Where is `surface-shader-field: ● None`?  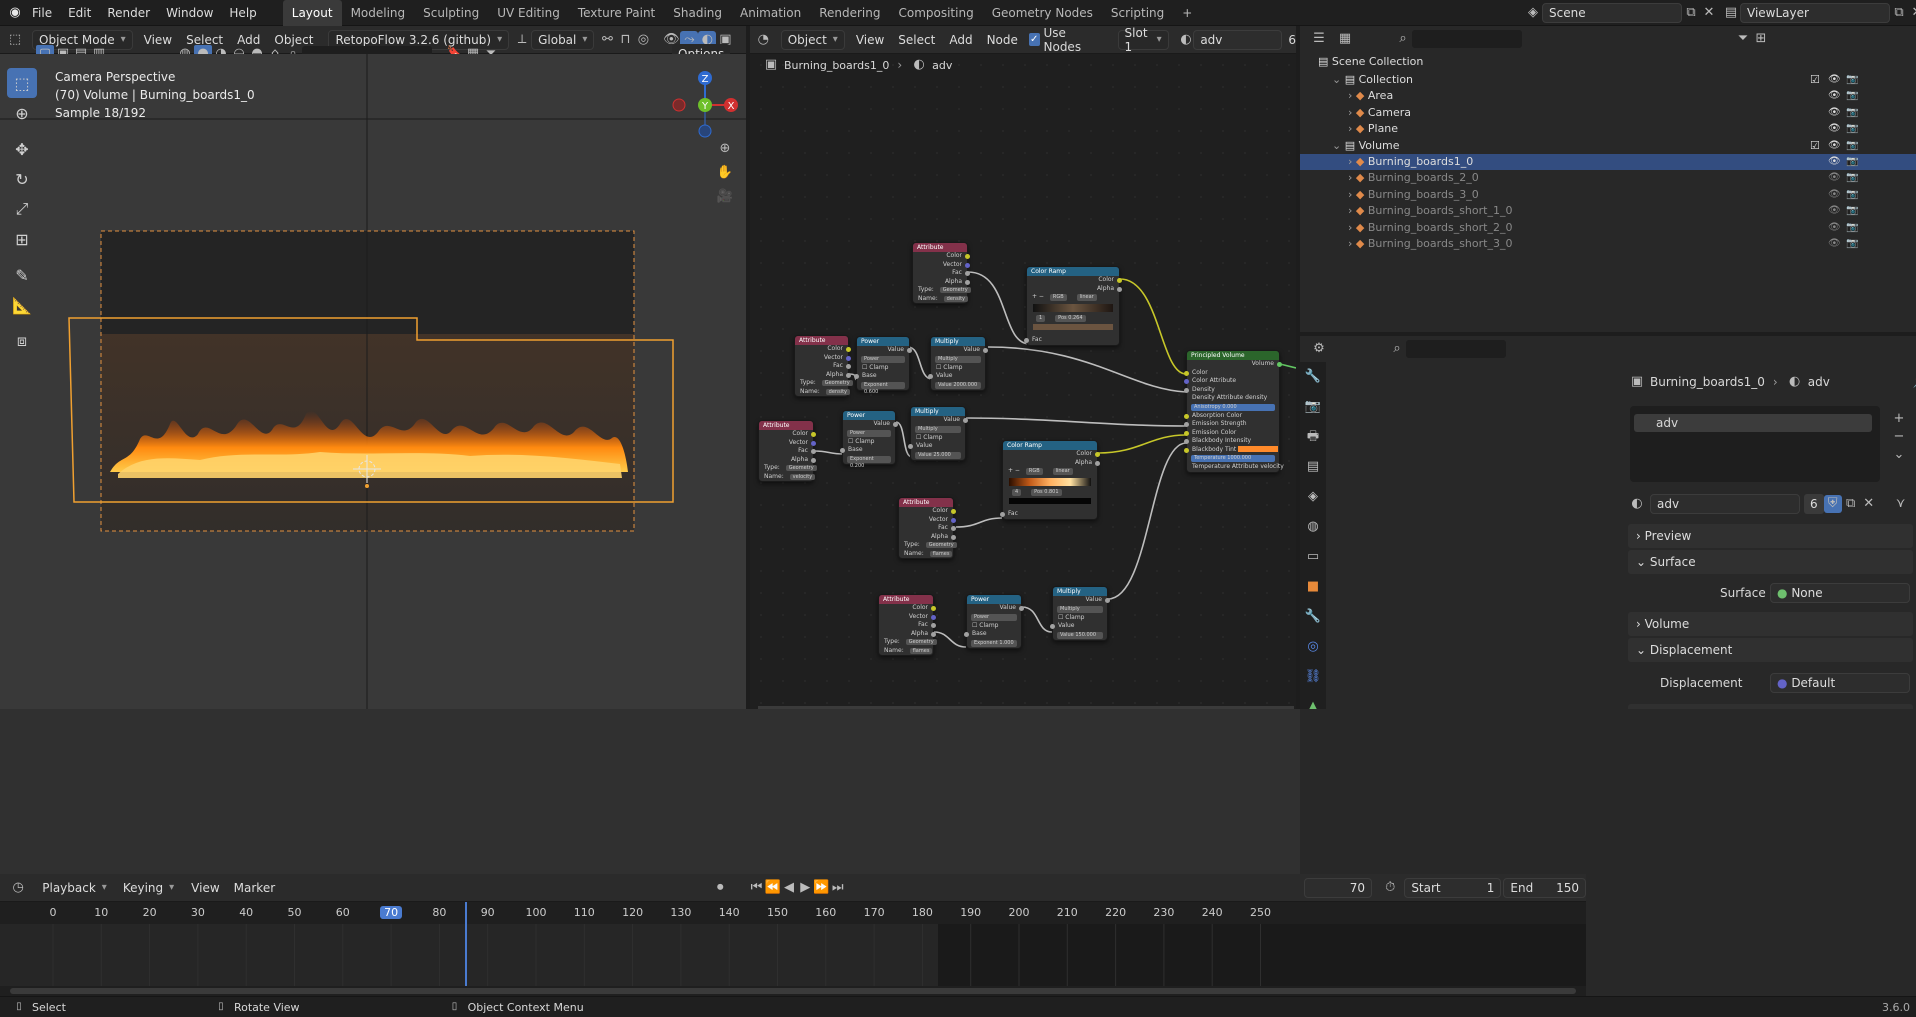
surface-shader-field: ● None is located at coordinates (1840, 593).